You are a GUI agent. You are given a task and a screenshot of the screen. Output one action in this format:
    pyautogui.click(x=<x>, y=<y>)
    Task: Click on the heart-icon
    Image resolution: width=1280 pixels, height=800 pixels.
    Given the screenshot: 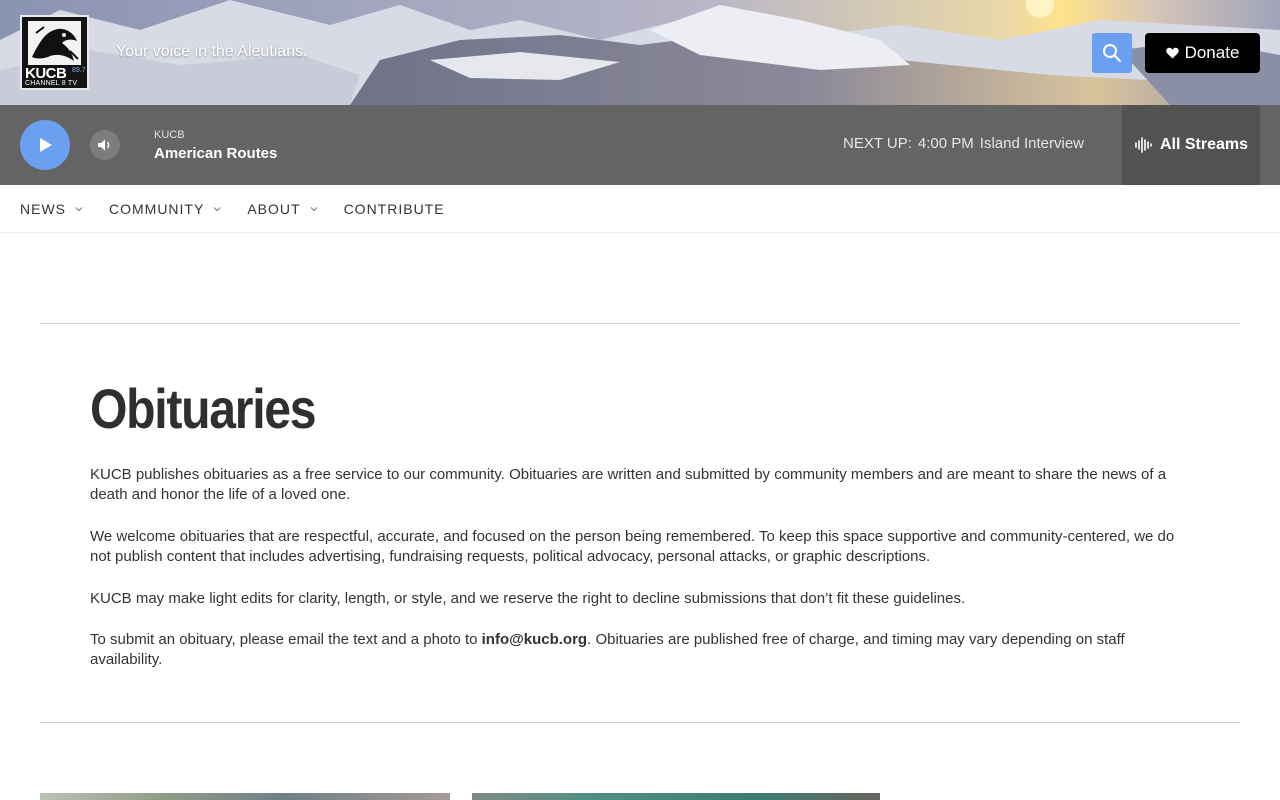 What is the action you would take?
    pyautogui.click(x=1172, y=53)
    